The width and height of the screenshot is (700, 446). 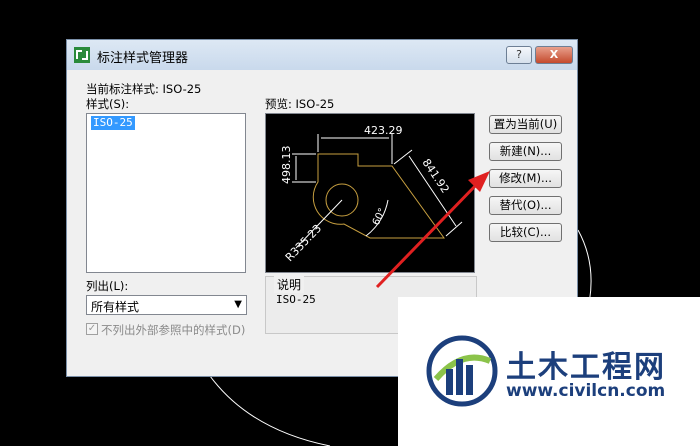 I want to click on civilcn-logo-icon, so click(x=462, y=371).